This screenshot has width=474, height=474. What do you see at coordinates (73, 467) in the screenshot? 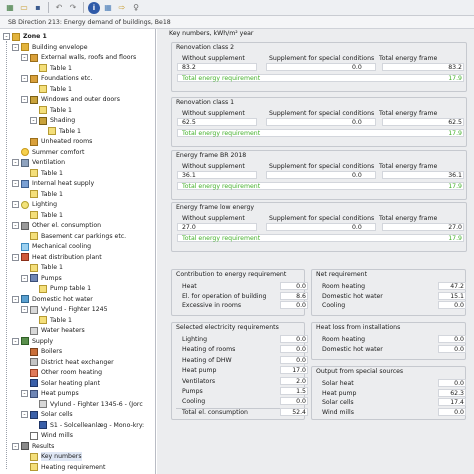
I see `tree-node-label: Heating requirement` at bounding box center [73, 467].